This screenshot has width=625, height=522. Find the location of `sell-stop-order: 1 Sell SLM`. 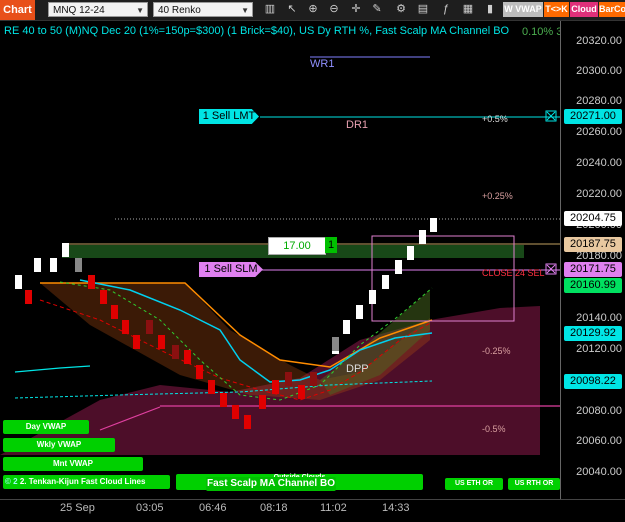

sell-stop-order: 1 Sell SLM is located at coordinates (231, 269).